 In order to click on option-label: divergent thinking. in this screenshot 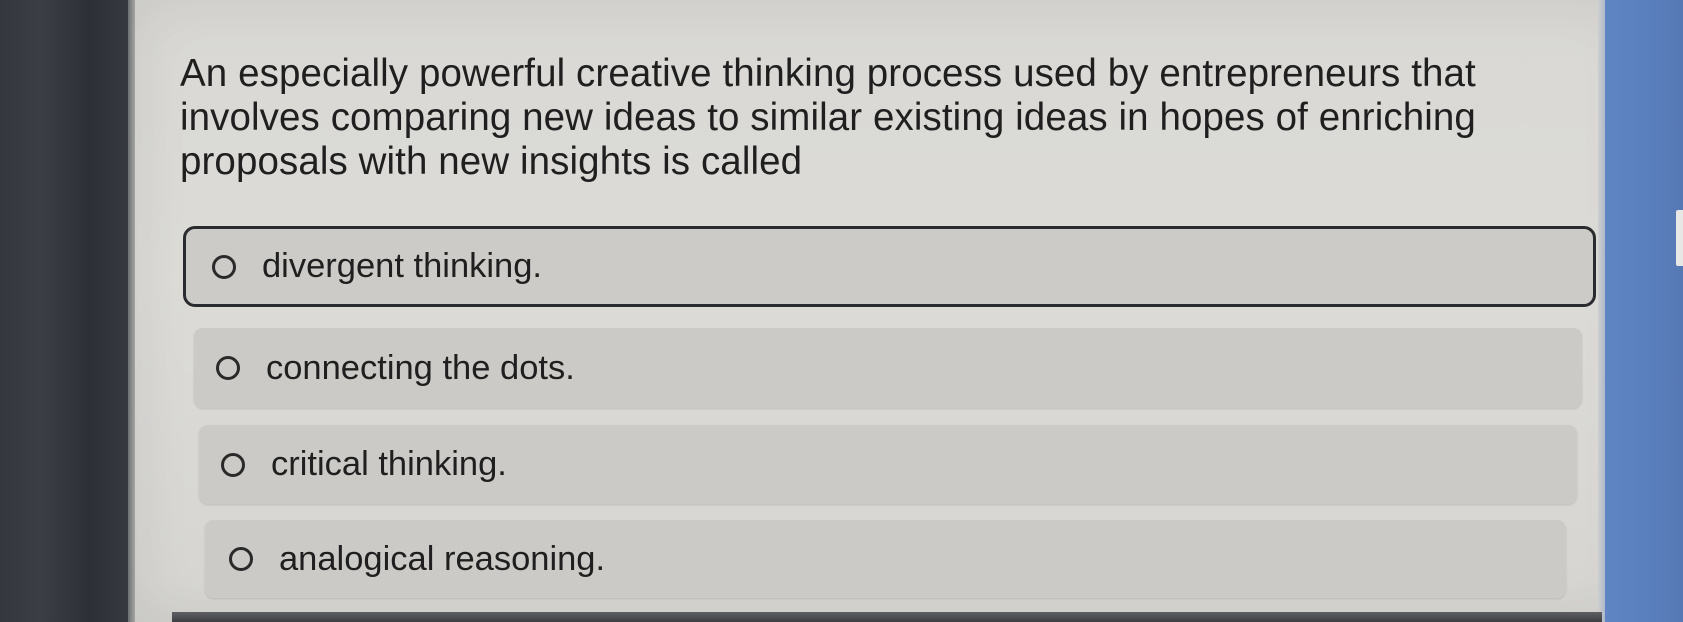, I will do `click(402, 266)`.